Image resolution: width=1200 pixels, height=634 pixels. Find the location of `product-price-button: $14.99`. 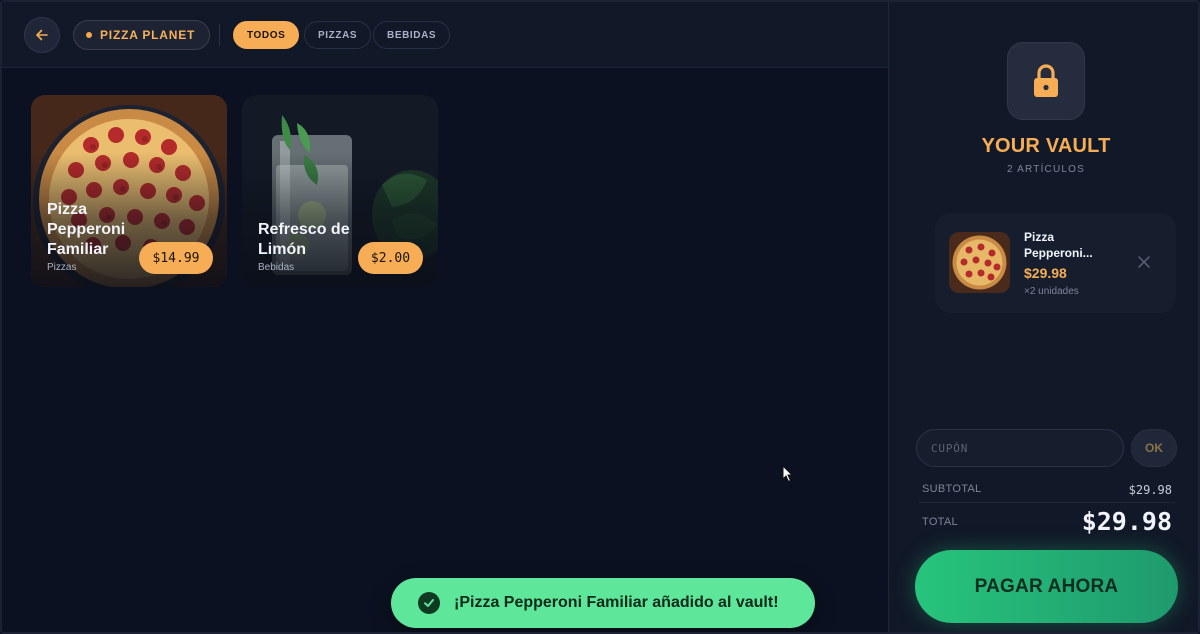

product-price-button: $14.99 is located at coordinates (176, 258).